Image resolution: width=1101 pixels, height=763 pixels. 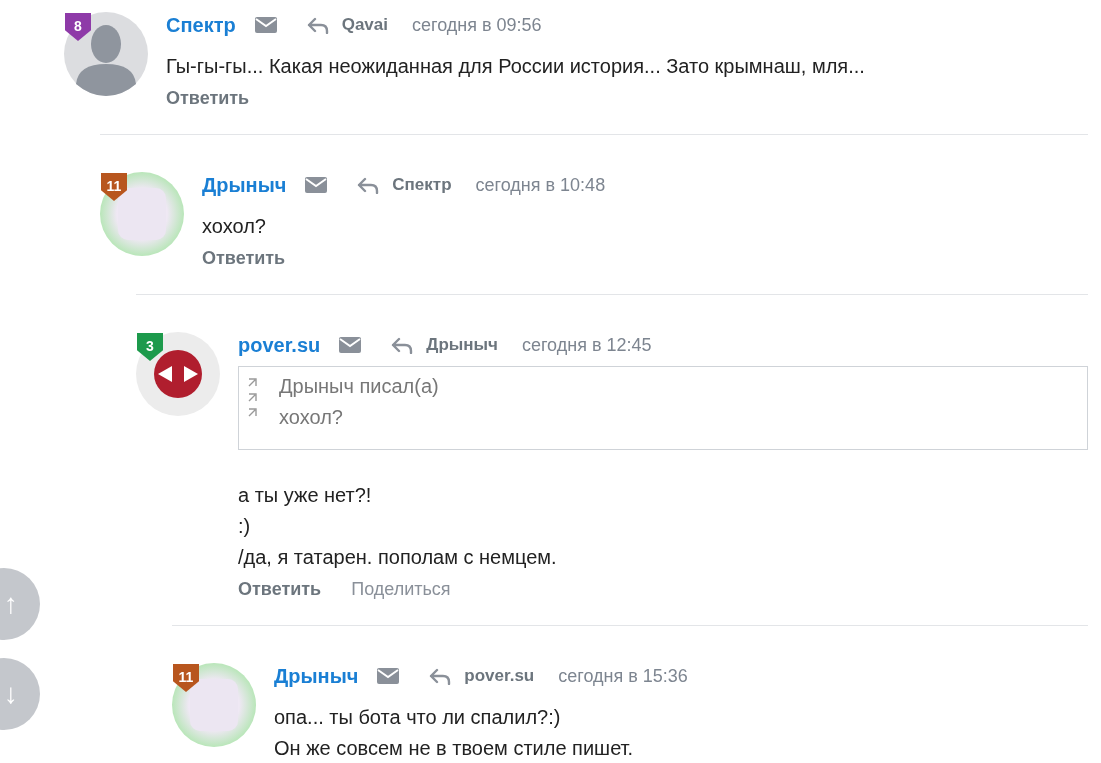 I want to click on comment-text: опа... ты бота что ли спалил?:), so click(x=418, y=717).